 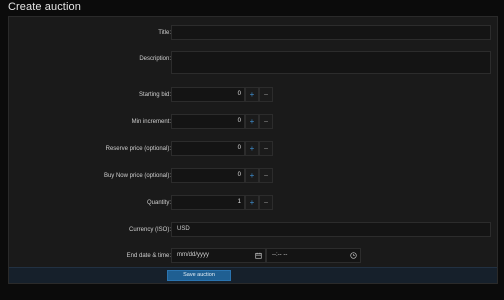 I want to click on description-textarea, so click(x=331, y=62).